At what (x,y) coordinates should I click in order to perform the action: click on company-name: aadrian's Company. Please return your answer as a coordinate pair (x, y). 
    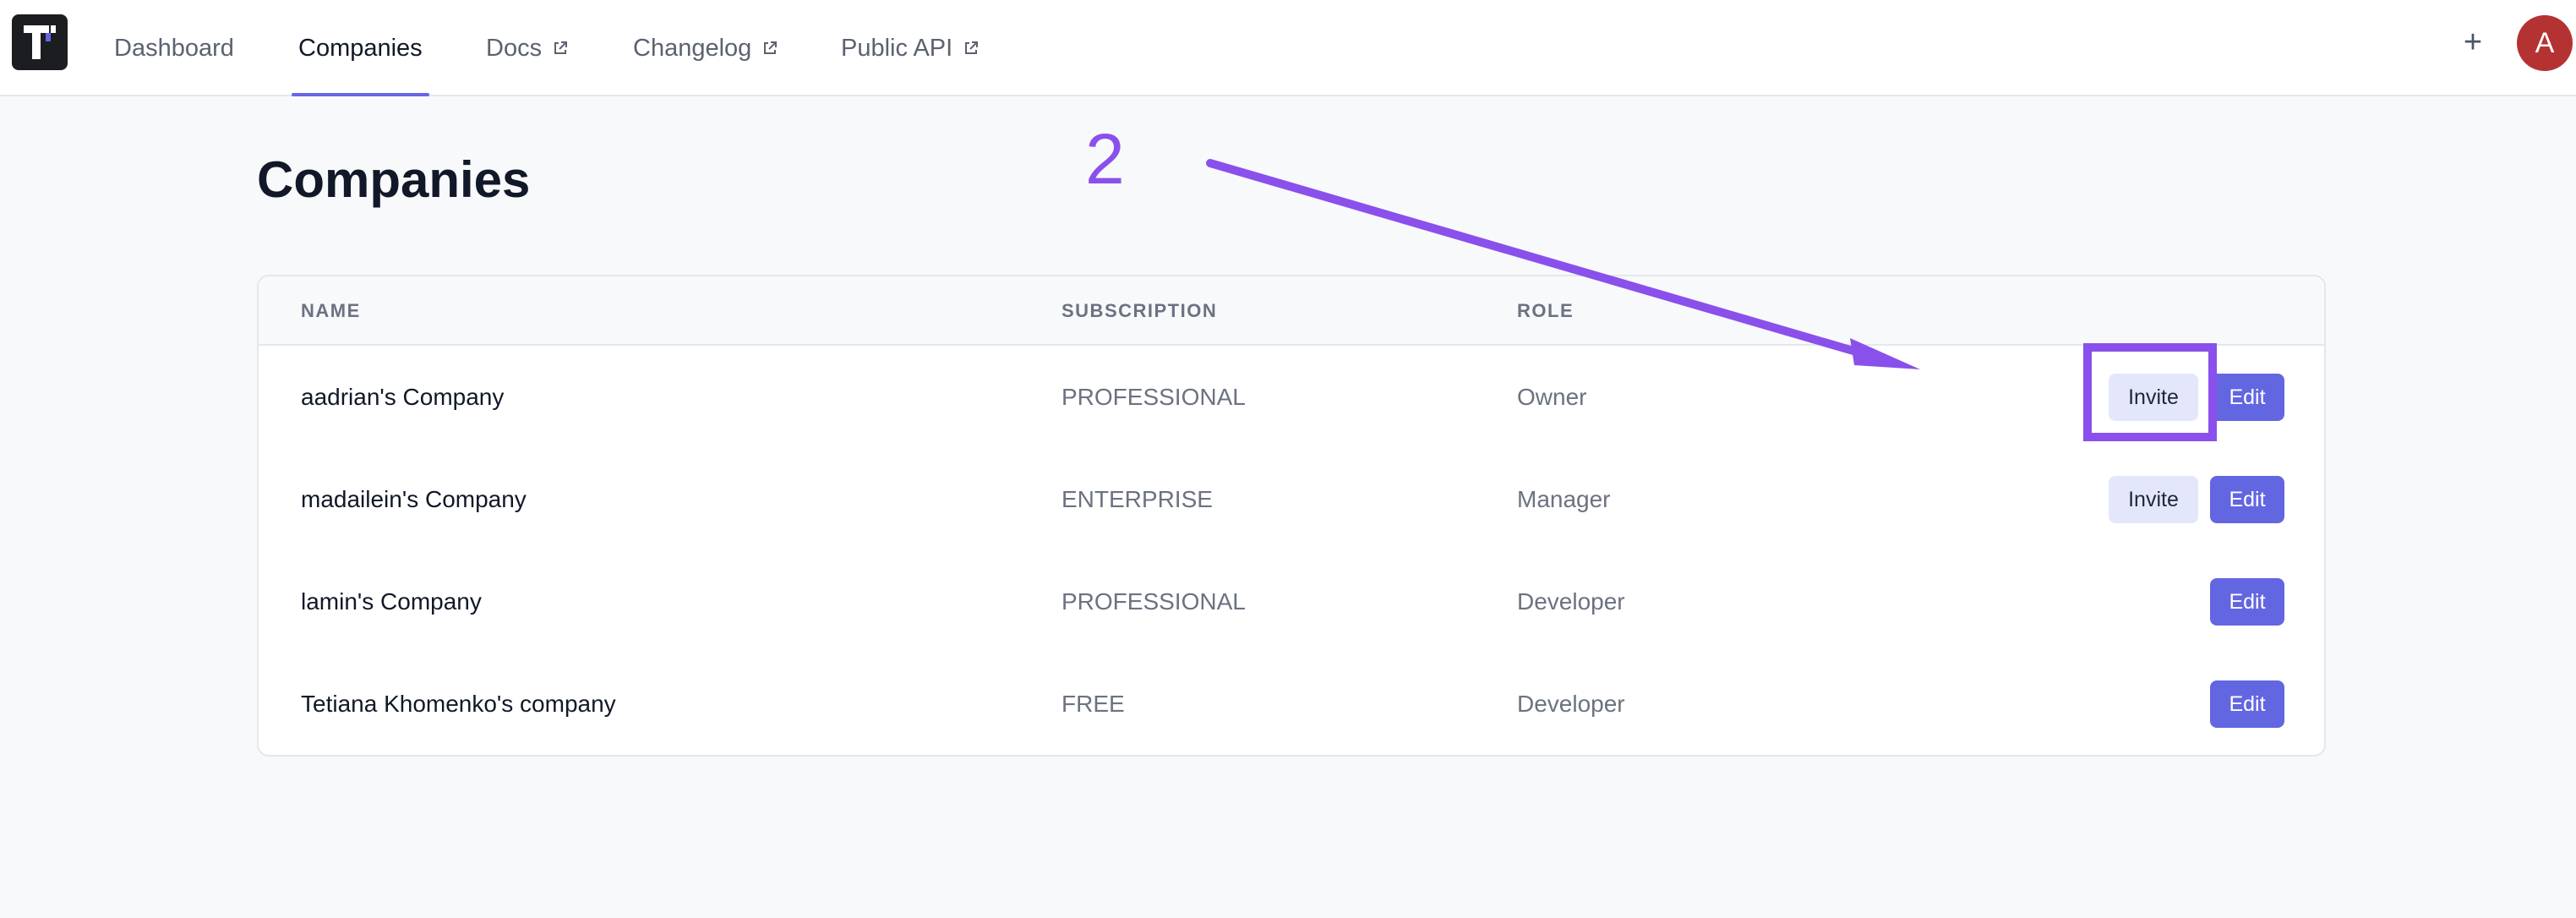
    Looking at the image, I should click on (403, 396).